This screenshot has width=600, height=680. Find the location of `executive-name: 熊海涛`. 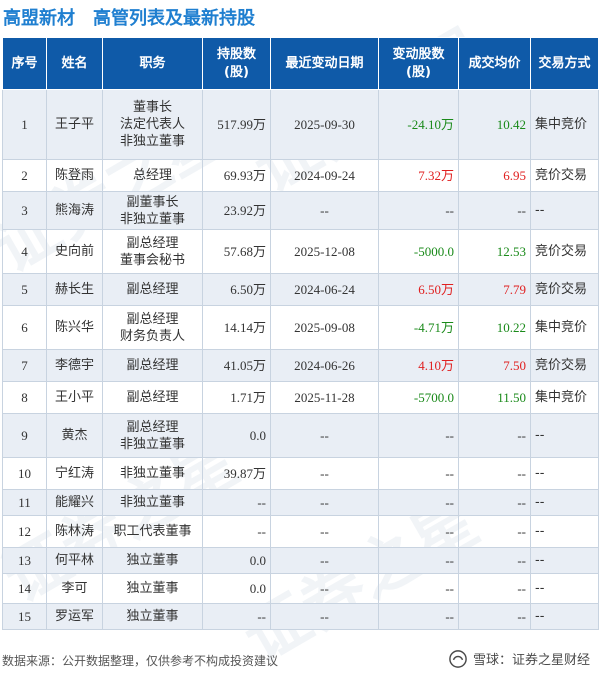

executive-name: 熊海涛 is located at coordinates (74, 210).